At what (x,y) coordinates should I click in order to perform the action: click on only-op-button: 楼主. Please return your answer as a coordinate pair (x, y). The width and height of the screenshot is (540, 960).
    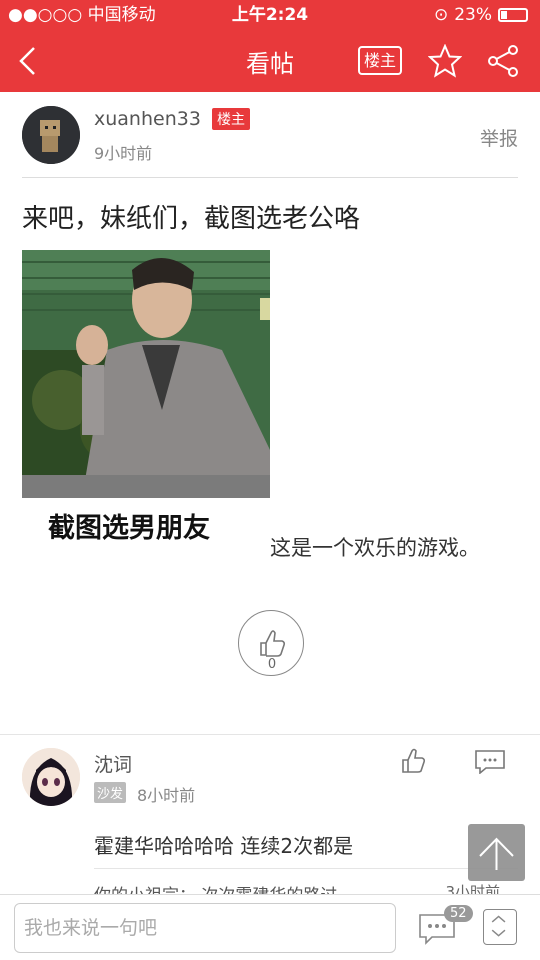
    Looking at the image, I should click on (380, 60).